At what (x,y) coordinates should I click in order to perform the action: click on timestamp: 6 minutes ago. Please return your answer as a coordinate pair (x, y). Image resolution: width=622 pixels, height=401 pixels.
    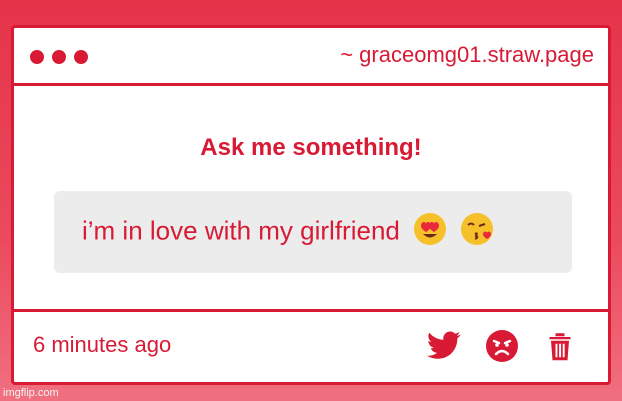
    Looking at the image, I should click on (102, 344).